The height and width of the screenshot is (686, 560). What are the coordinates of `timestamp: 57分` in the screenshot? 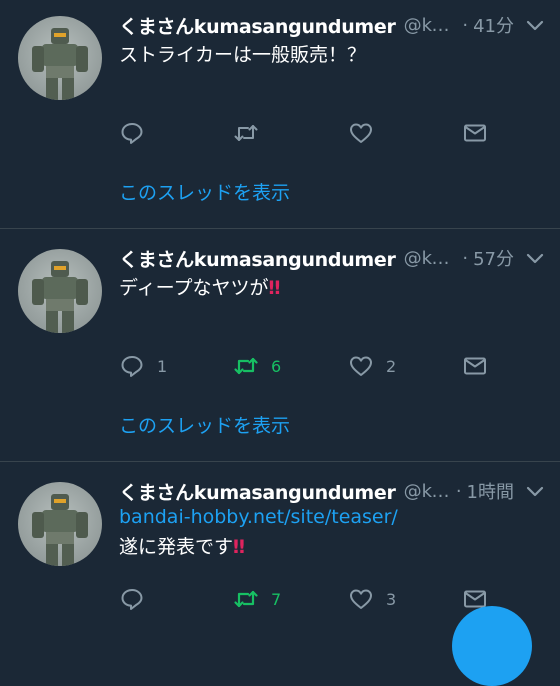 It's located at (493, 258).